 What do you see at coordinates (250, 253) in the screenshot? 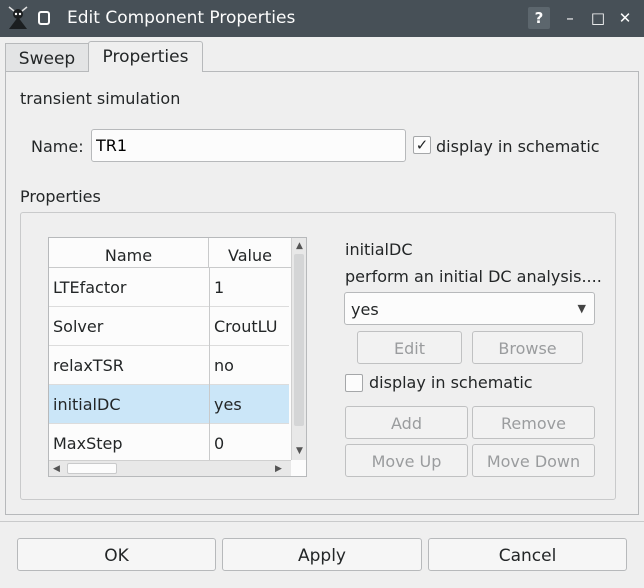
I see `column-header-value: Value` at bounding box center [250, 253].